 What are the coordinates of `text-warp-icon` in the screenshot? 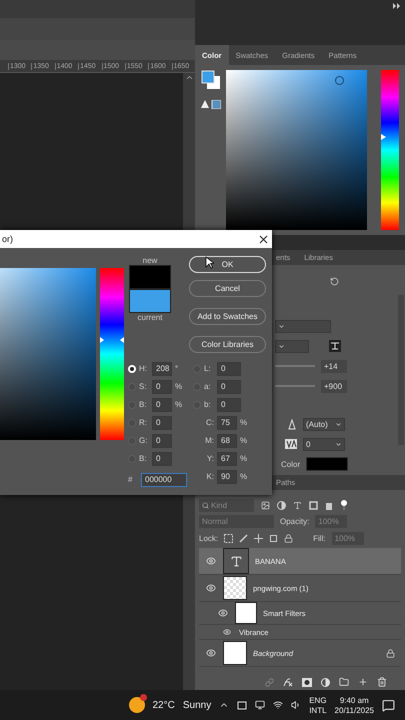 It's located at (335, 346).